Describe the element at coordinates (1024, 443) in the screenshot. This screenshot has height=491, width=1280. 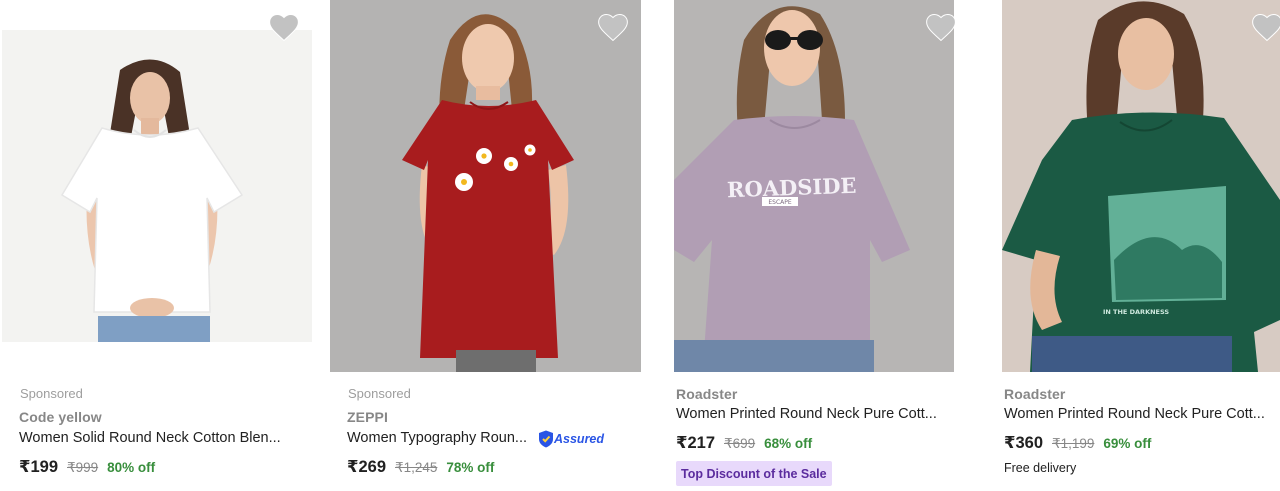
I see `selling-price: ₹360` at that location.